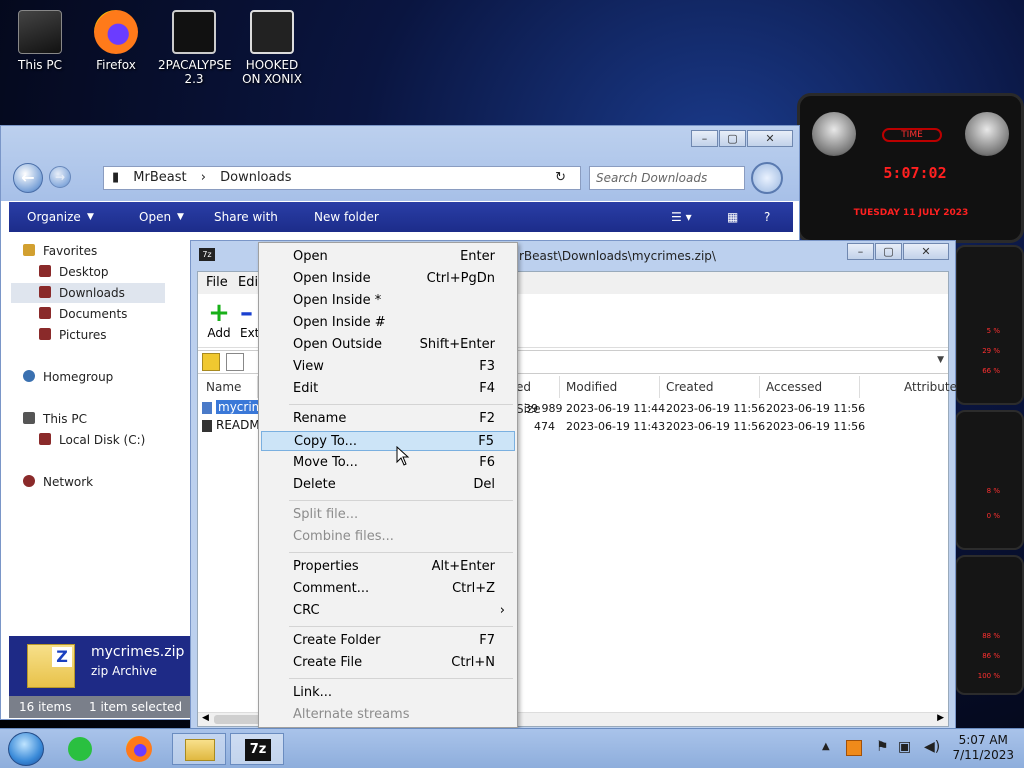  I want to click on system-monitor-panel: 8 % 0 %, so click(989, 480).